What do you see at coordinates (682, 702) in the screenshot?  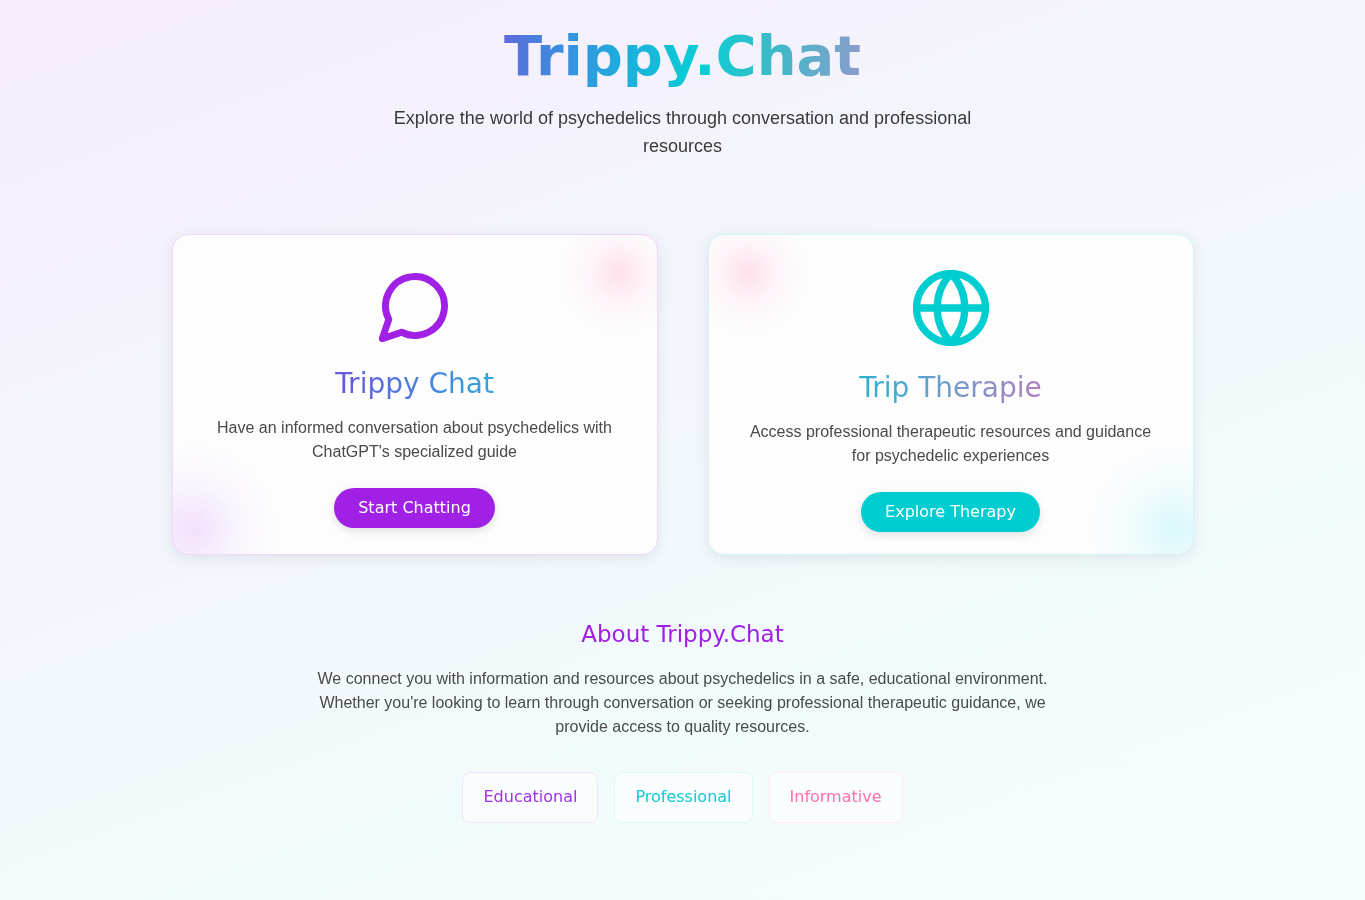 I see `about-paragraph: We connect you with information and resources about psychedelics in a safe, educational environment. Whether you're looking to learn through conversation or seeking professional therapeutic guidance, we provide access to quality resources.` at bounding box center [682, 702].